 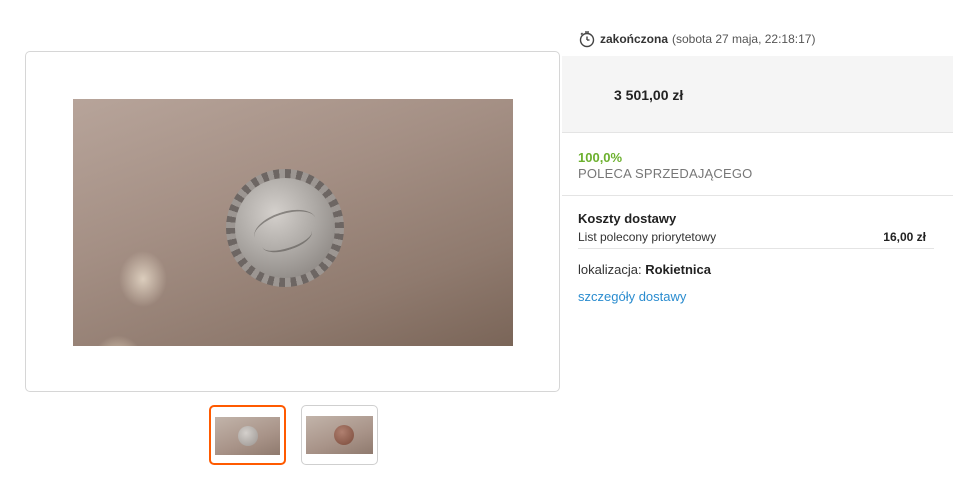 I want to click on recommend-label: POLECA SPRZEDAJĄCEGO, so click(x=665, y=173).